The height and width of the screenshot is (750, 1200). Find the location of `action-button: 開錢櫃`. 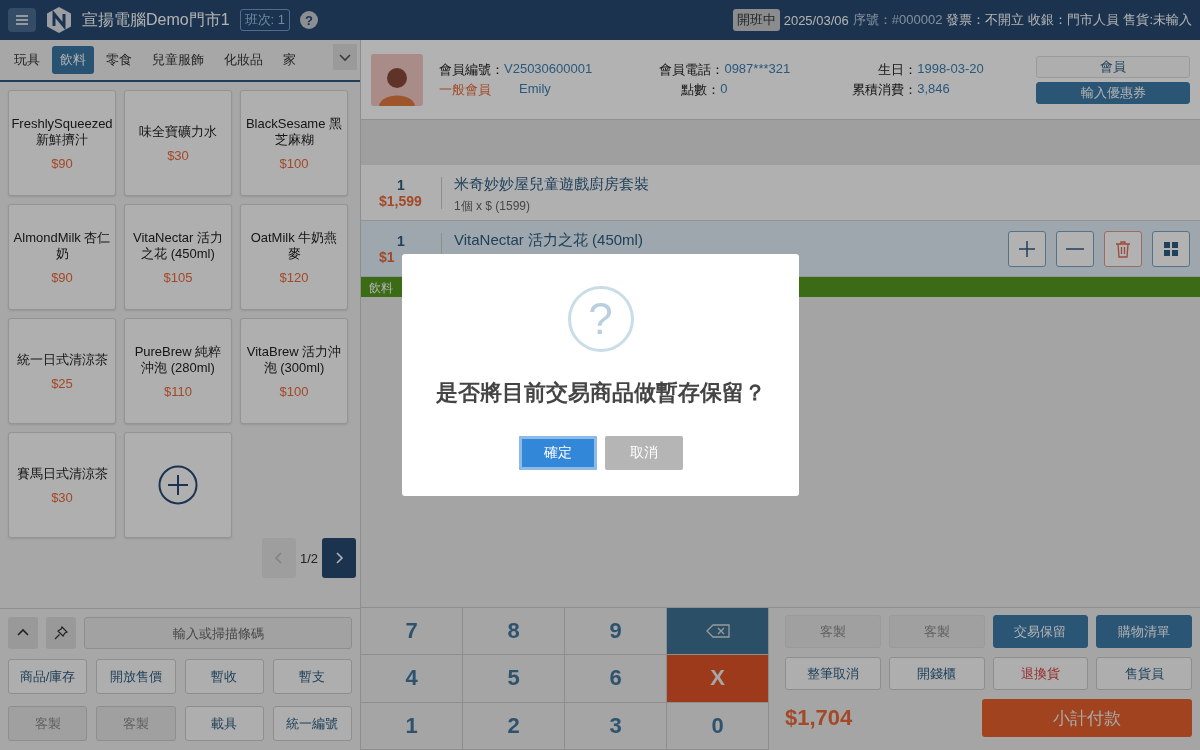

action-button: 開錢櫃 is located at coordinates (936, 673).